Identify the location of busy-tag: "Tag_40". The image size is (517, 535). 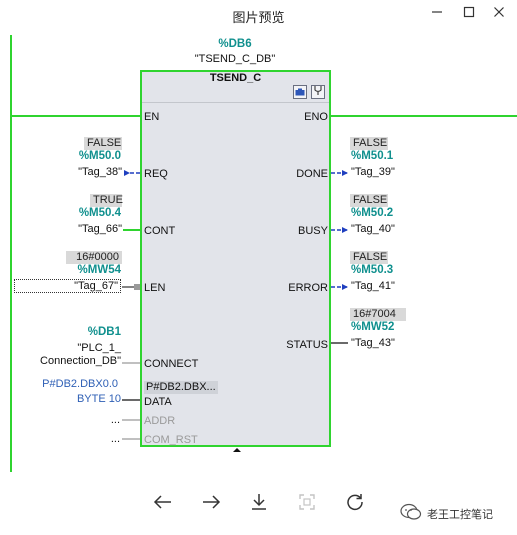
(373, 229).